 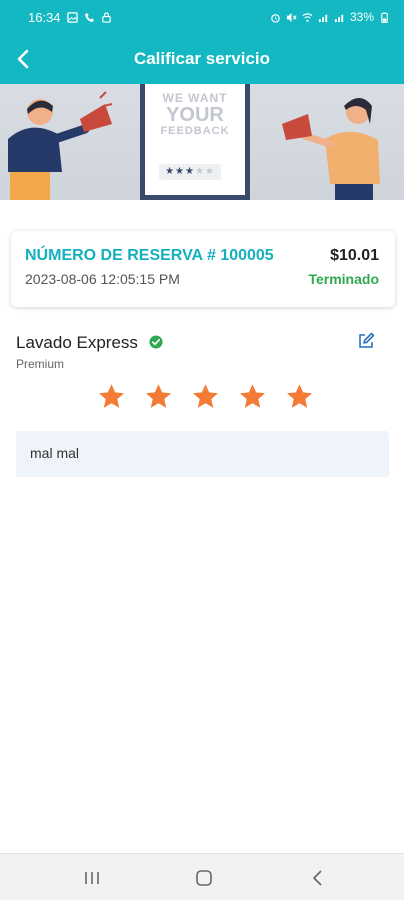 What do you see at coordinates (339, 18) in the screenshot?
I see `signal-2-icon` at bounding box center [339, 18].